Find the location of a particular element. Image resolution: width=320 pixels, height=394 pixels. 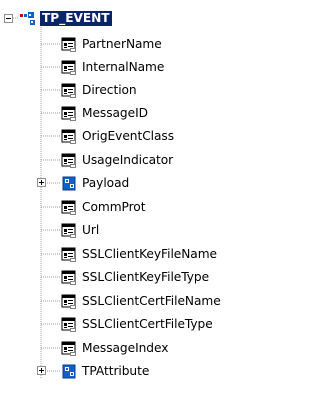

tree-item-internalname: InternalName is located at coordinates (113, 67).